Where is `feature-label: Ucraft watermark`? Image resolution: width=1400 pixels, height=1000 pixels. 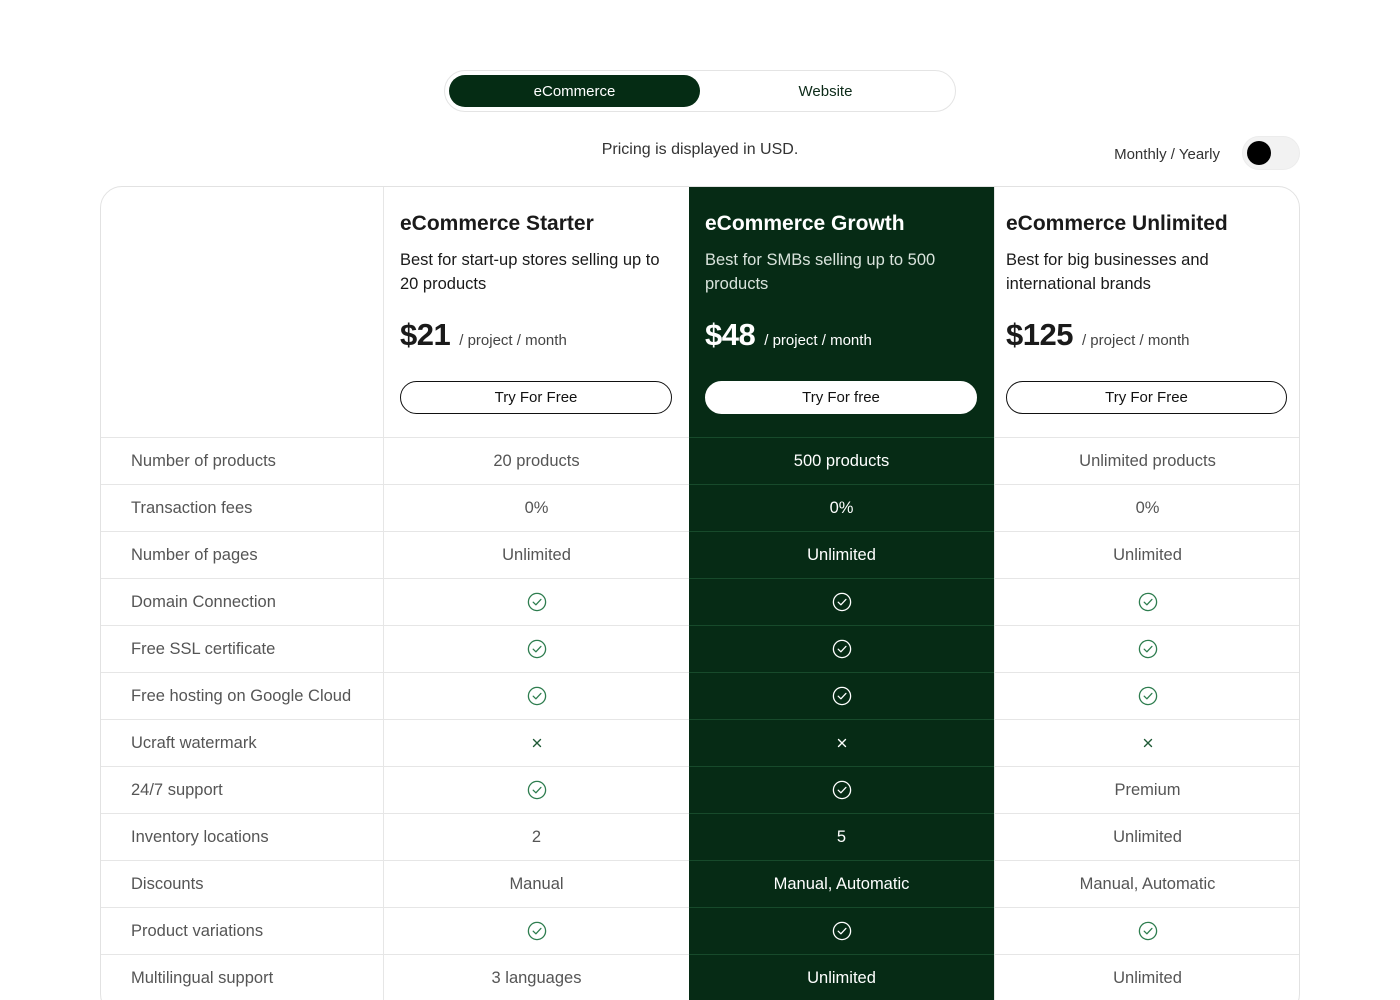
feature-label: Ucraft watermark is located at coordinates (194, 743).